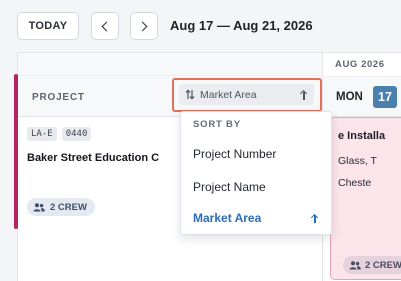 The height and width of the screenshot is (281, 401). I want to click on sort-option-label: Market Area, so click(227, 218).